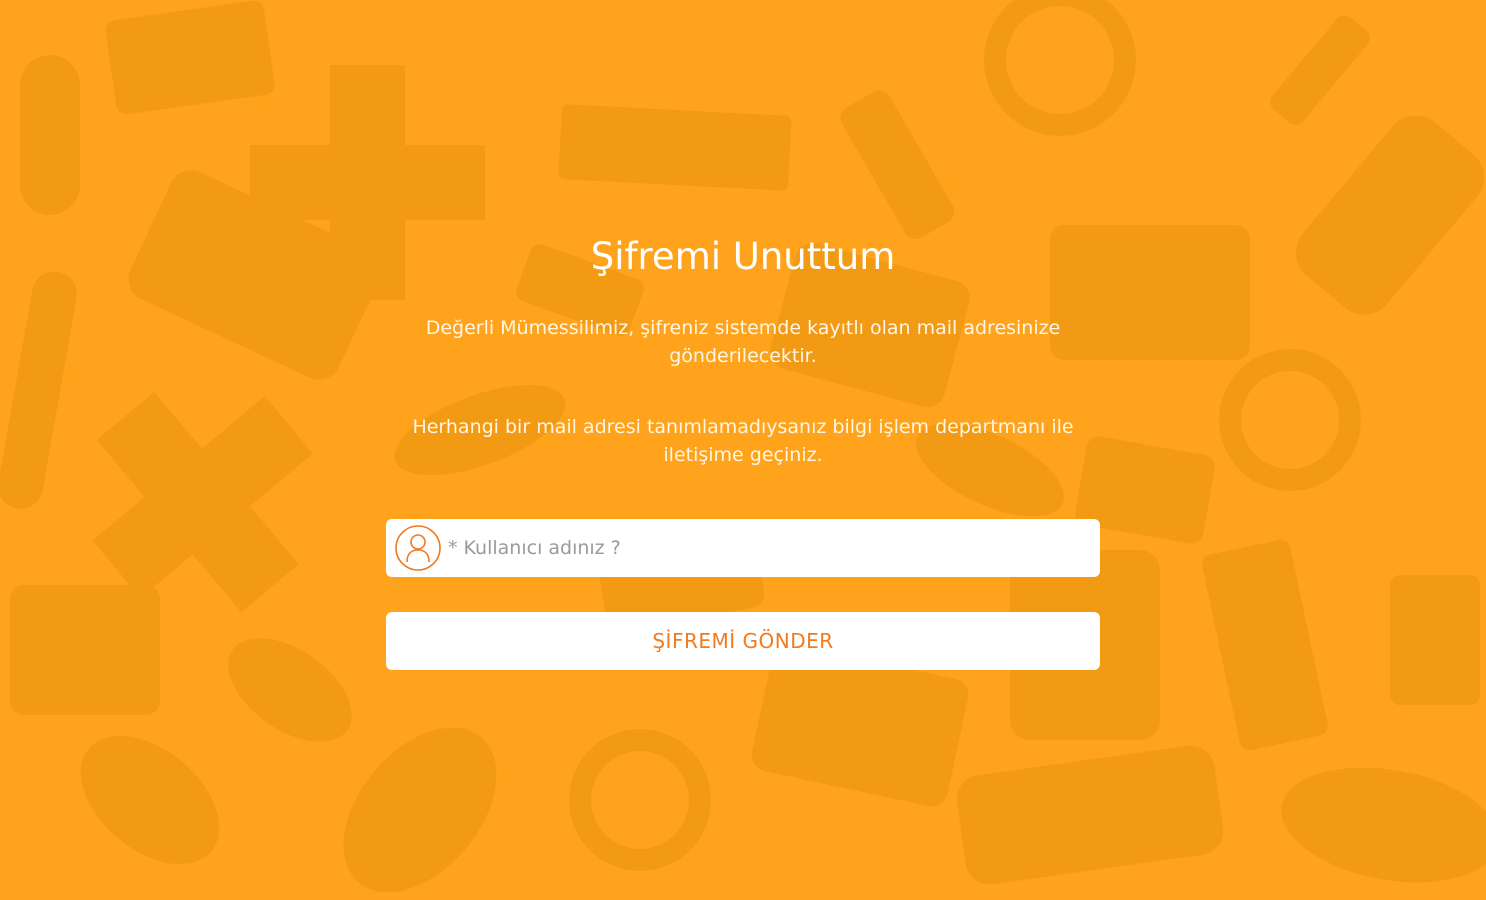 This screenshot has height=900, width=1486. Describe the element at coordinates (768, 548) in the screenshot. I see `username-input` at that location.